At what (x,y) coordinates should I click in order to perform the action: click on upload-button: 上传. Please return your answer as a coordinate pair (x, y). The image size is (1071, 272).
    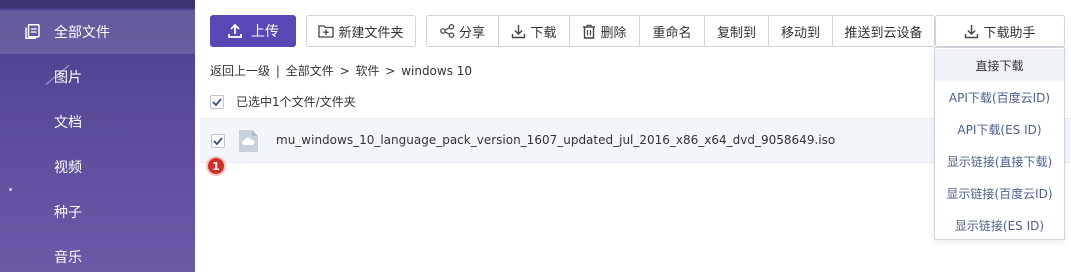
    Looking at the image, I should click on (253, 31).